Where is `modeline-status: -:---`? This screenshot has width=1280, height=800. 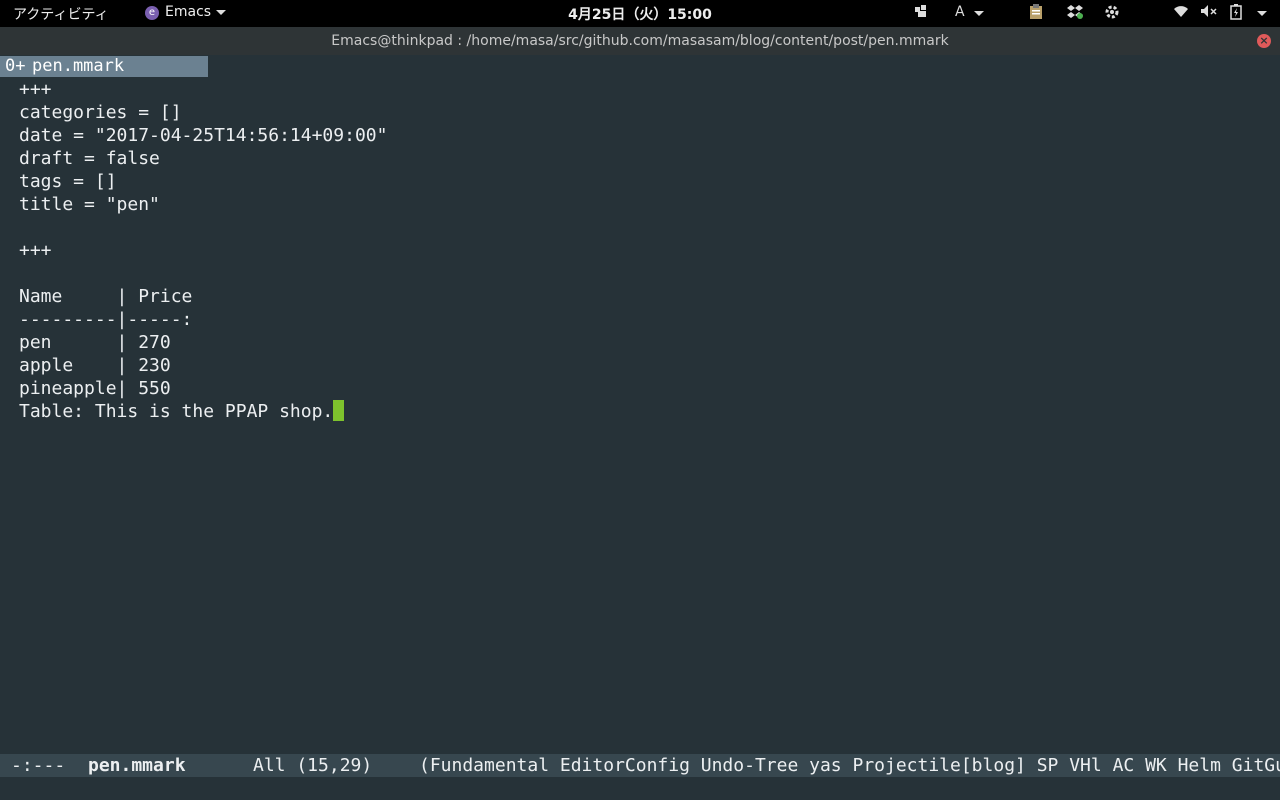 modeline-status: -:--- is located at coordinates (38, 765).